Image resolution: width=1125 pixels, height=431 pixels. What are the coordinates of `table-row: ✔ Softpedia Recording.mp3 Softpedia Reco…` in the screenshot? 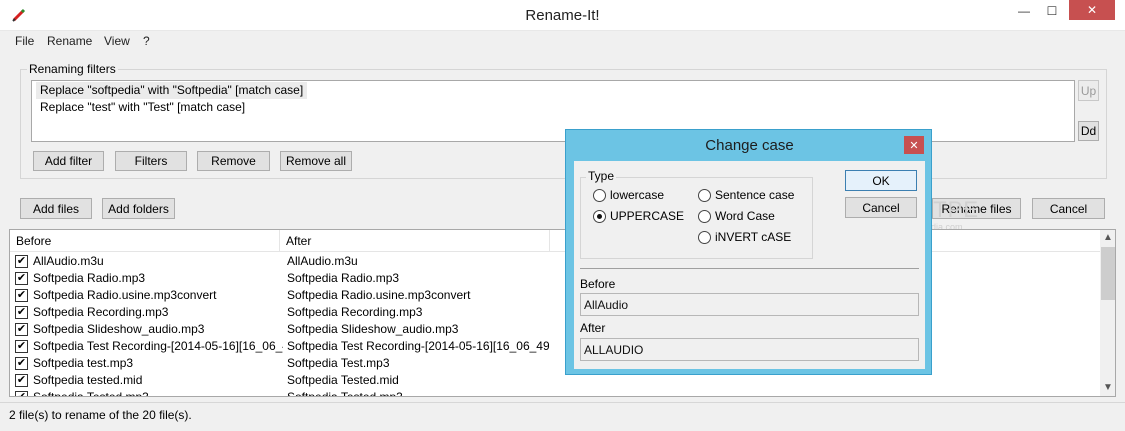 It's located at (555, 312).